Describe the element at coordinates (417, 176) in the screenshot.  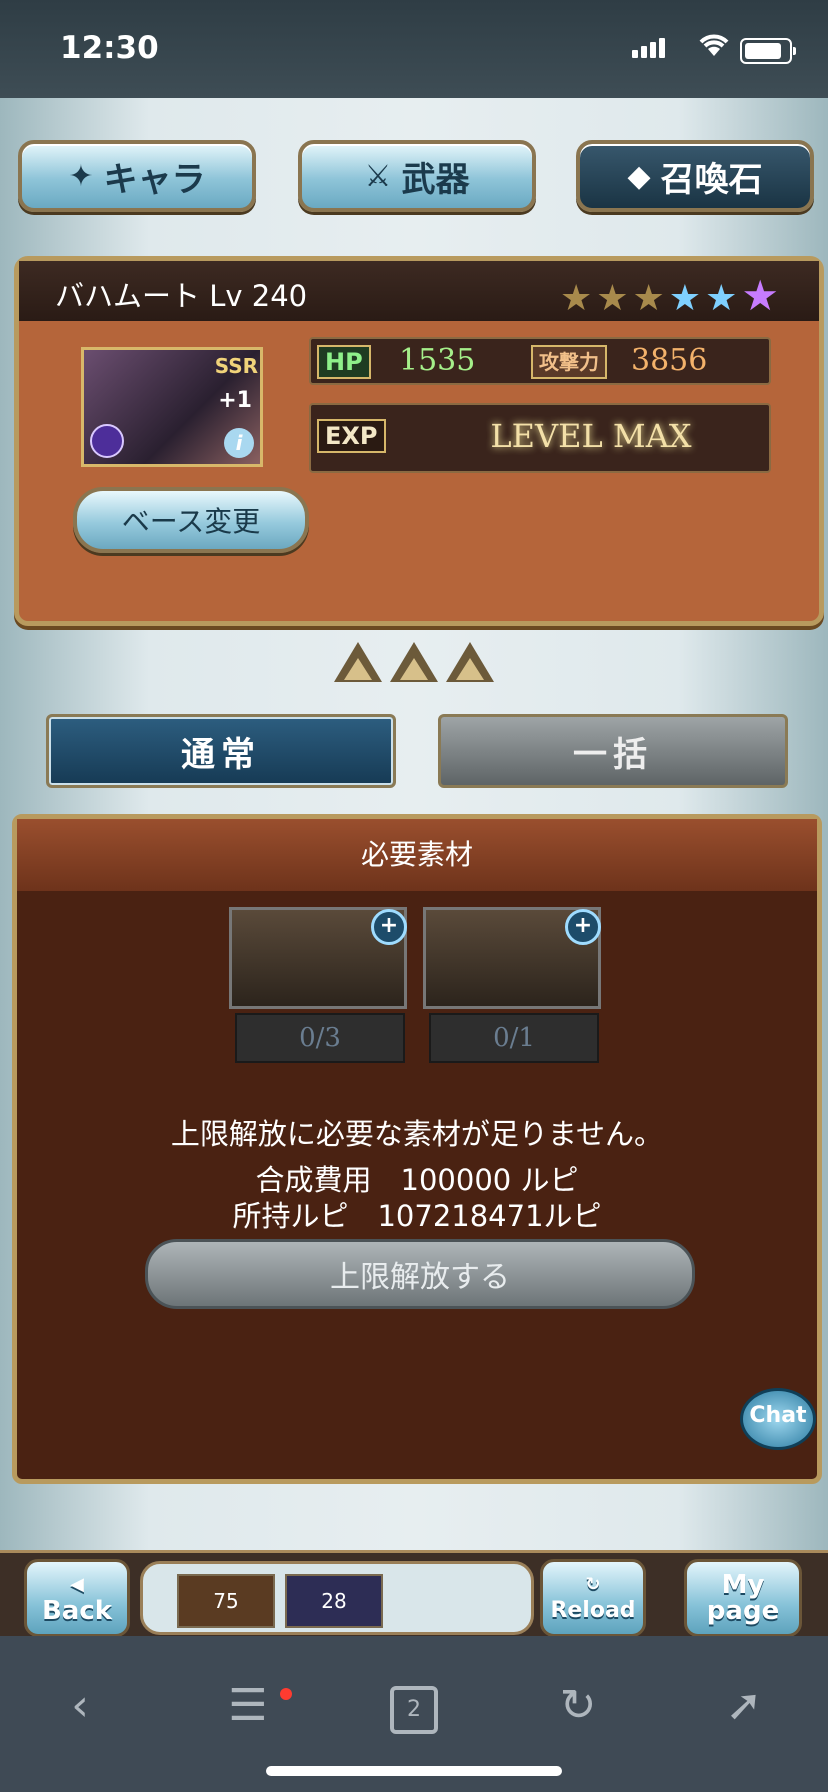
I see `tab-weapon: ⚔ 武器` at that location.